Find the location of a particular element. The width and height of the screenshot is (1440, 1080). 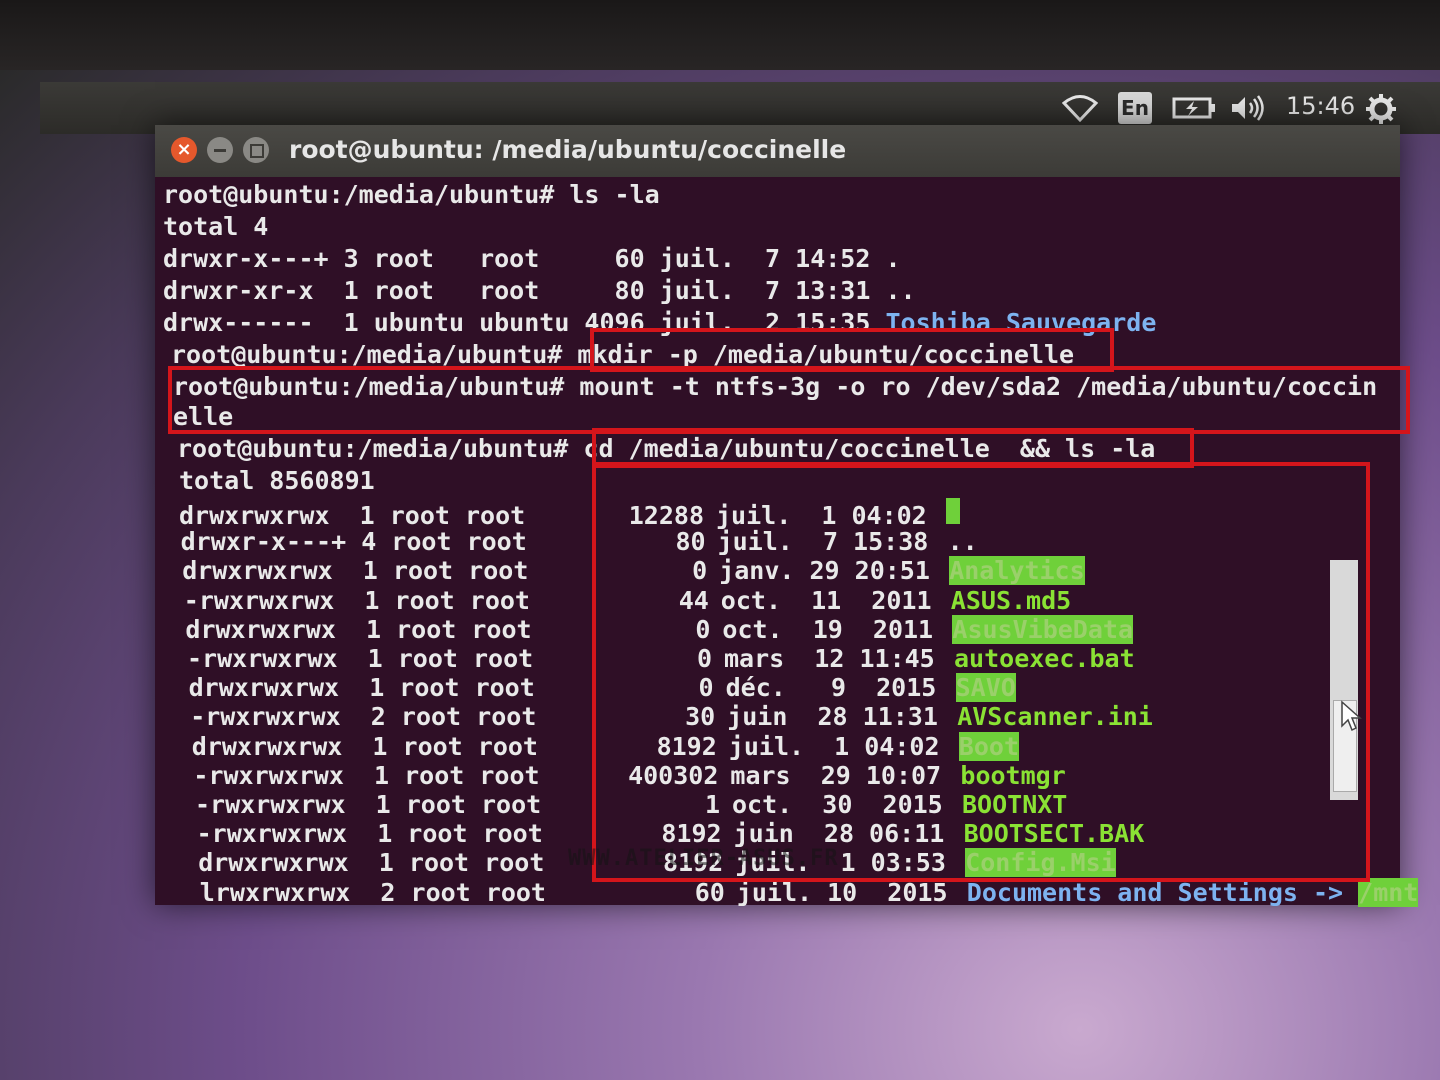

terminal-line: total 4 is located at coordinates (216, 226).